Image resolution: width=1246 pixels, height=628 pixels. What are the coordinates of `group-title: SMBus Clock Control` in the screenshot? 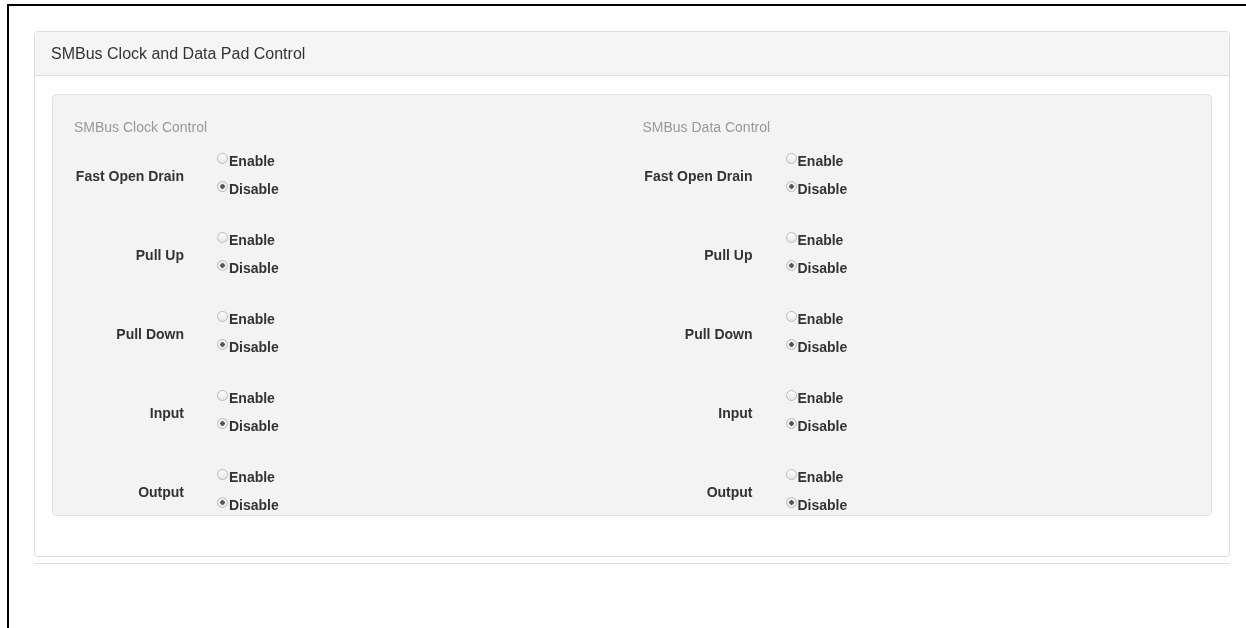 It's located at (141, 127).